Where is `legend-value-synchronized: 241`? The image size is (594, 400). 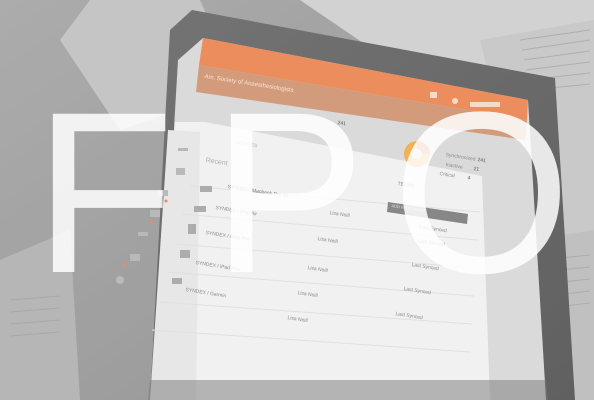
legend-value-synchronized: 241 is located at coordinates (482, 161).